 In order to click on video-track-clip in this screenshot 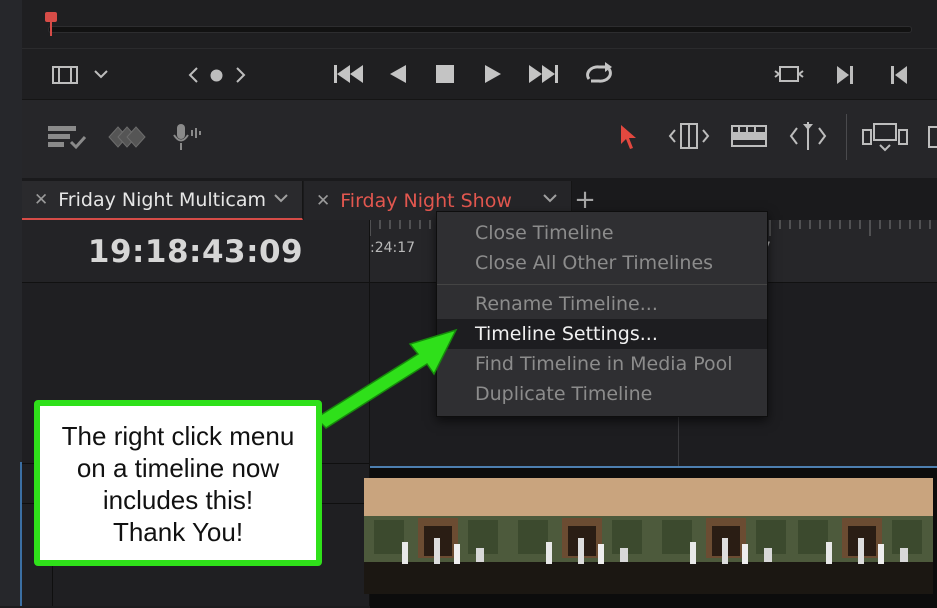, I will do `click(650, 537)`.